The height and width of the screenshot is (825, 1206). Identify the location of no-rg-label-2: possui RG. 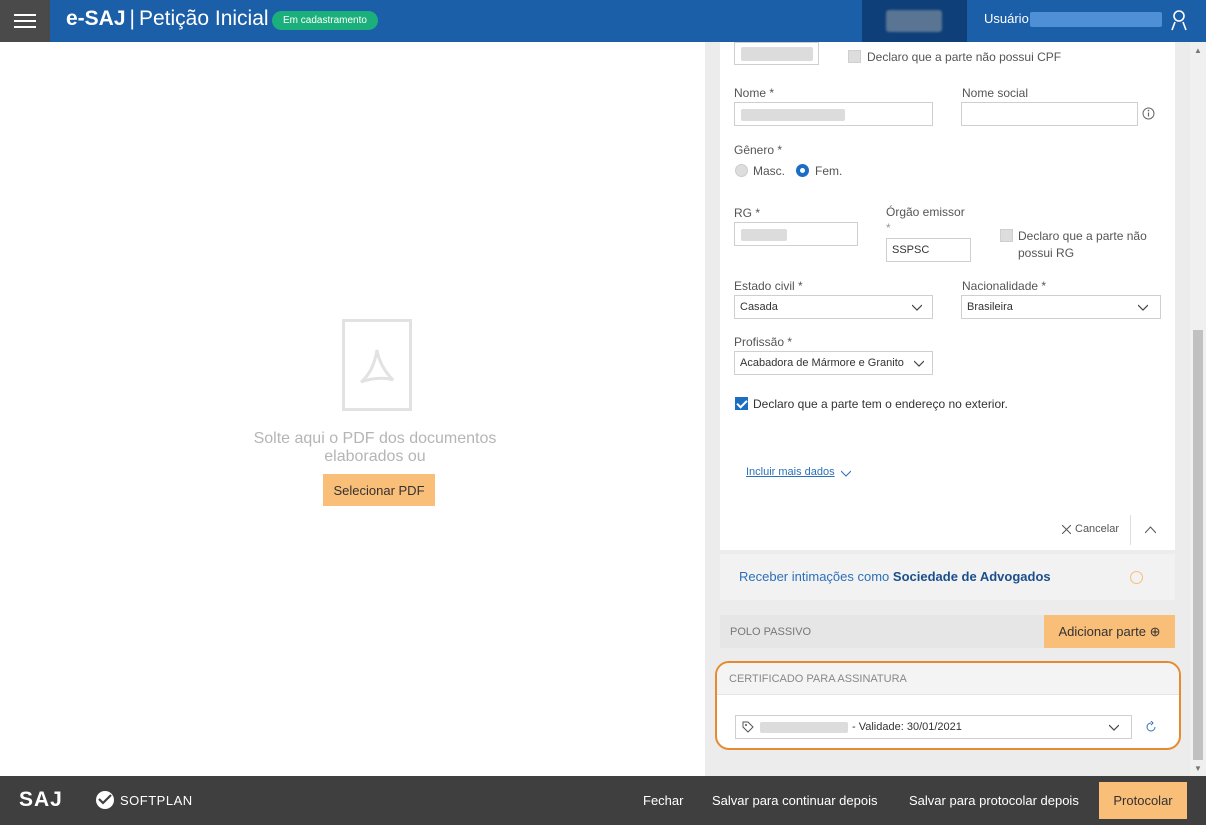
(1046, 253).